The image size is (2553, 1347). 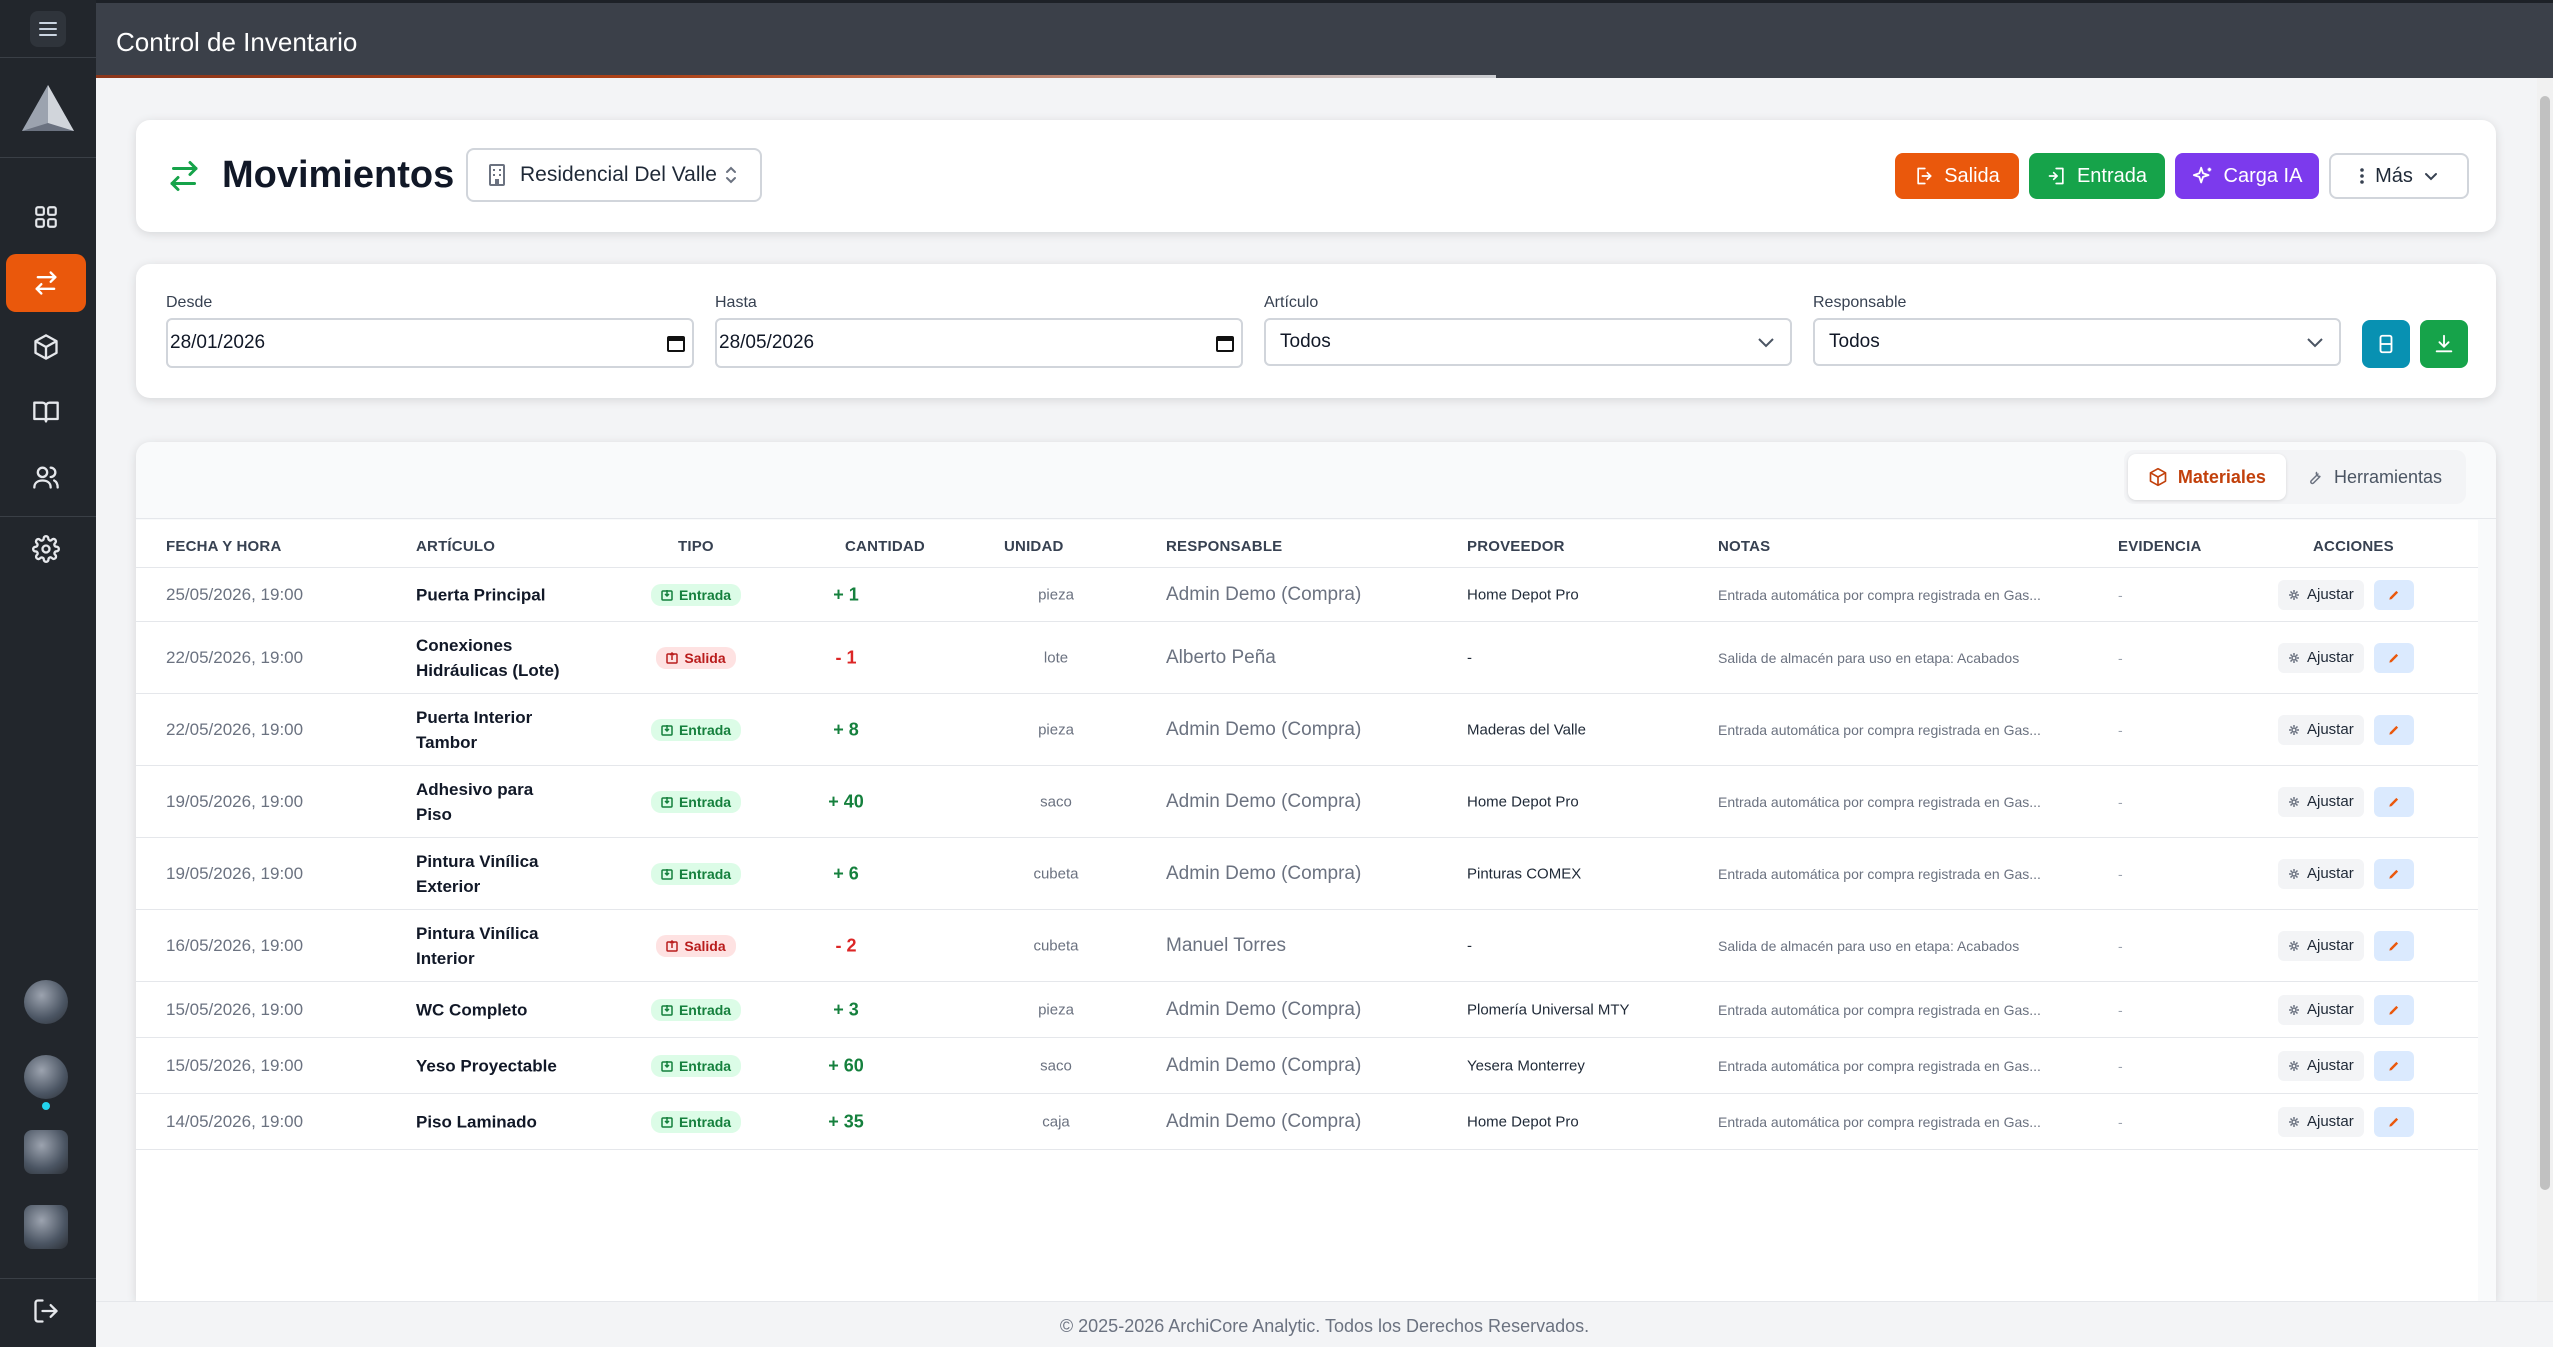 What do you see at coordinates (338, 175) in the screenshot?
I see `page-title: Movimientos` at bounding box center [338, 175].